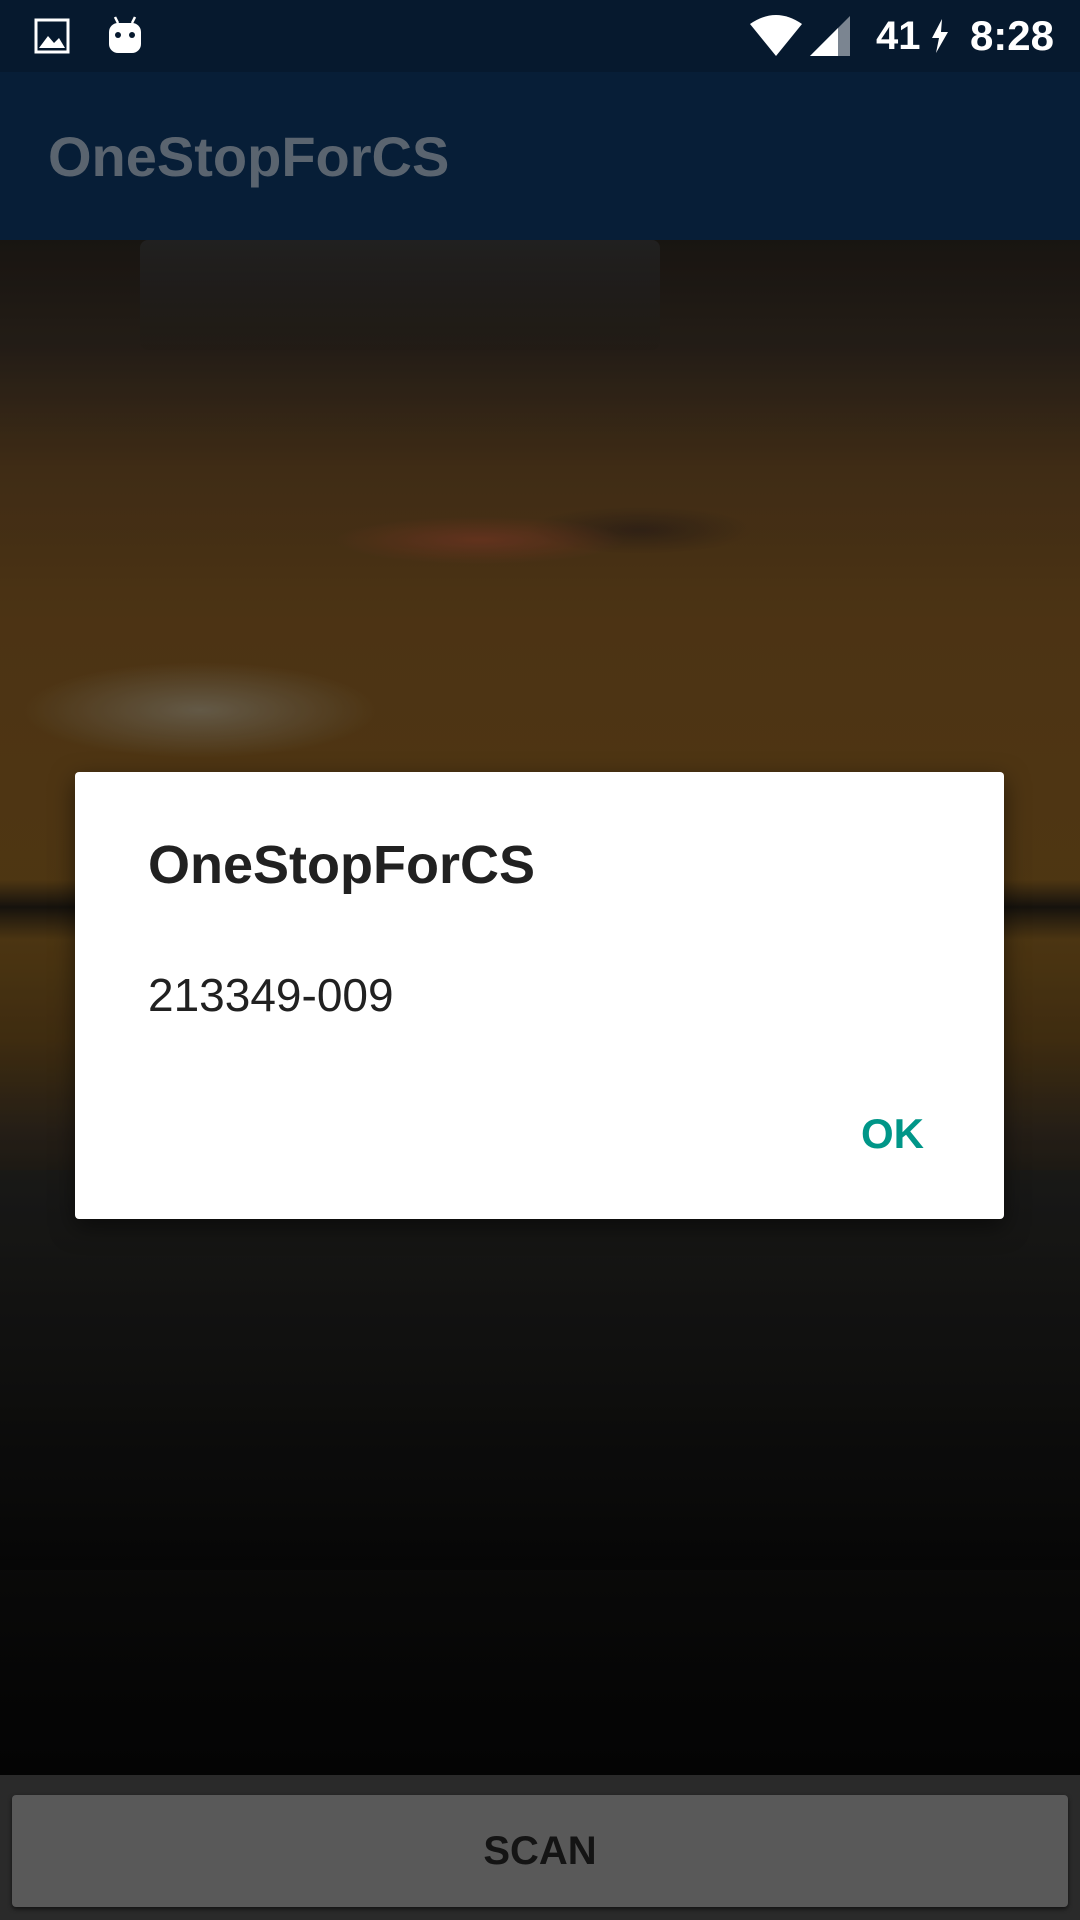  I want to click on scan-button: SCAN, so click(540, 1851).